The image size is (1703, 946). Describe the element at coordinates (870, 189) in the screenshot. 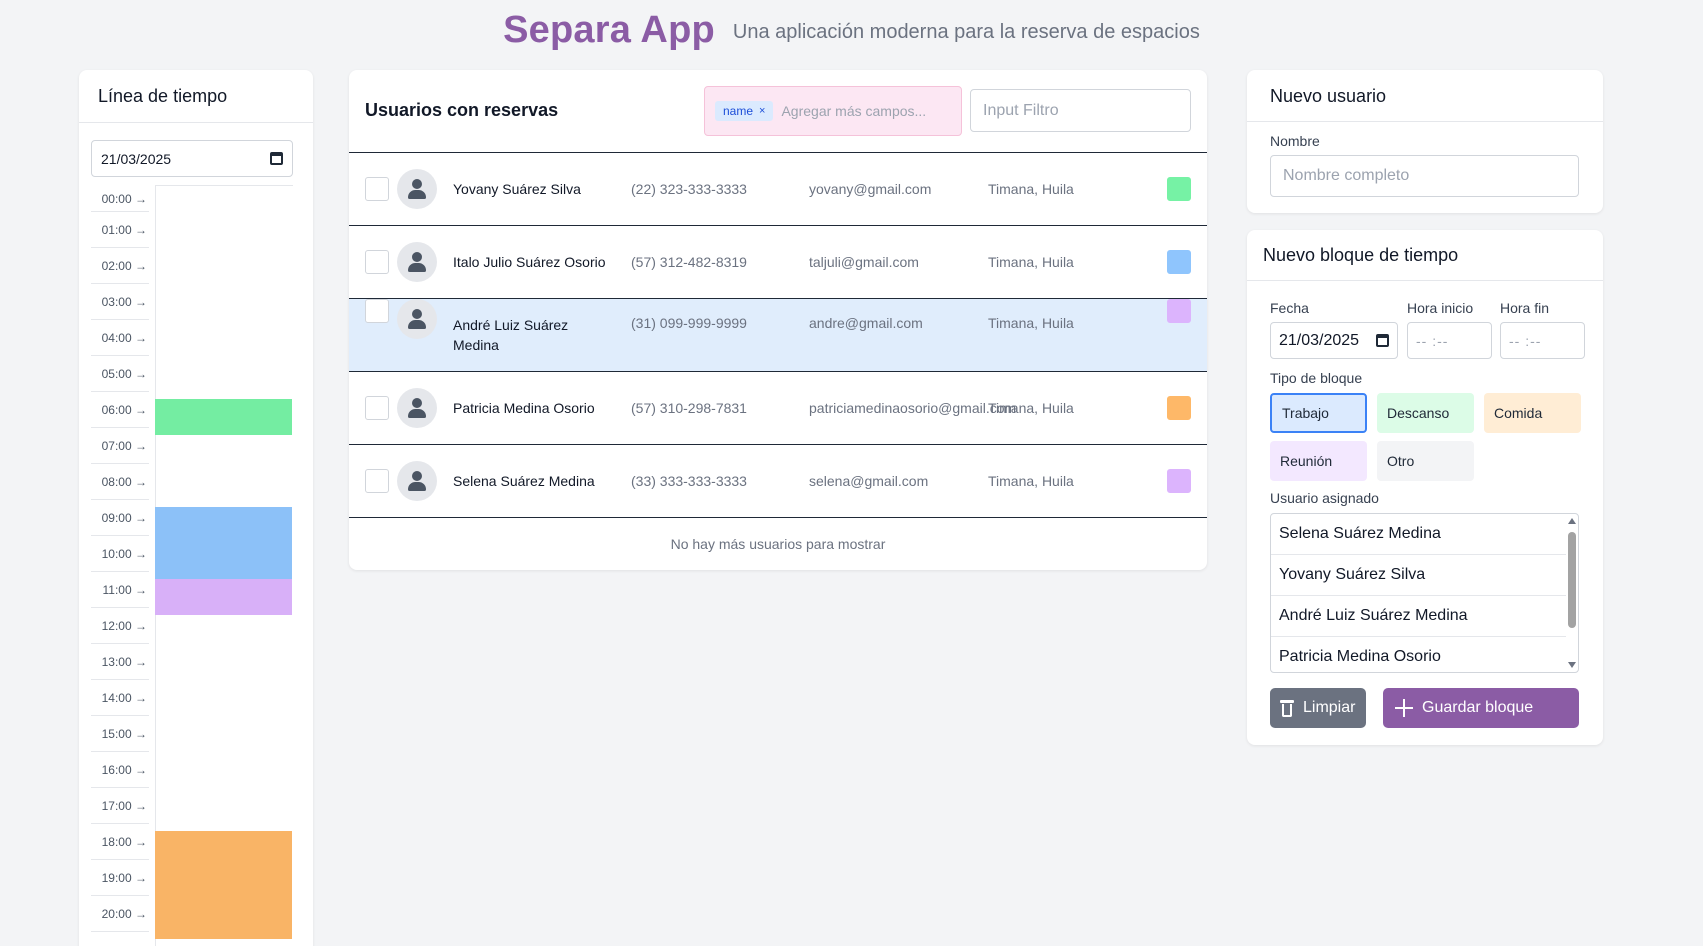

I see `user-email: yovany@gmail.com` at that location.